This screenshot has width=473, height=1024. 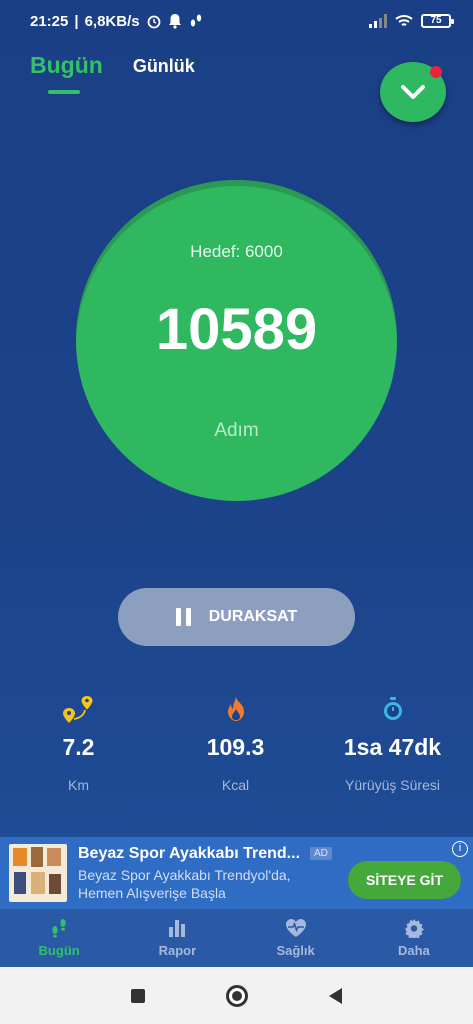 What do you see at coordinates (174, 21) in the screenshot?
I see `bell-icon` at bounding box center [174, 21].